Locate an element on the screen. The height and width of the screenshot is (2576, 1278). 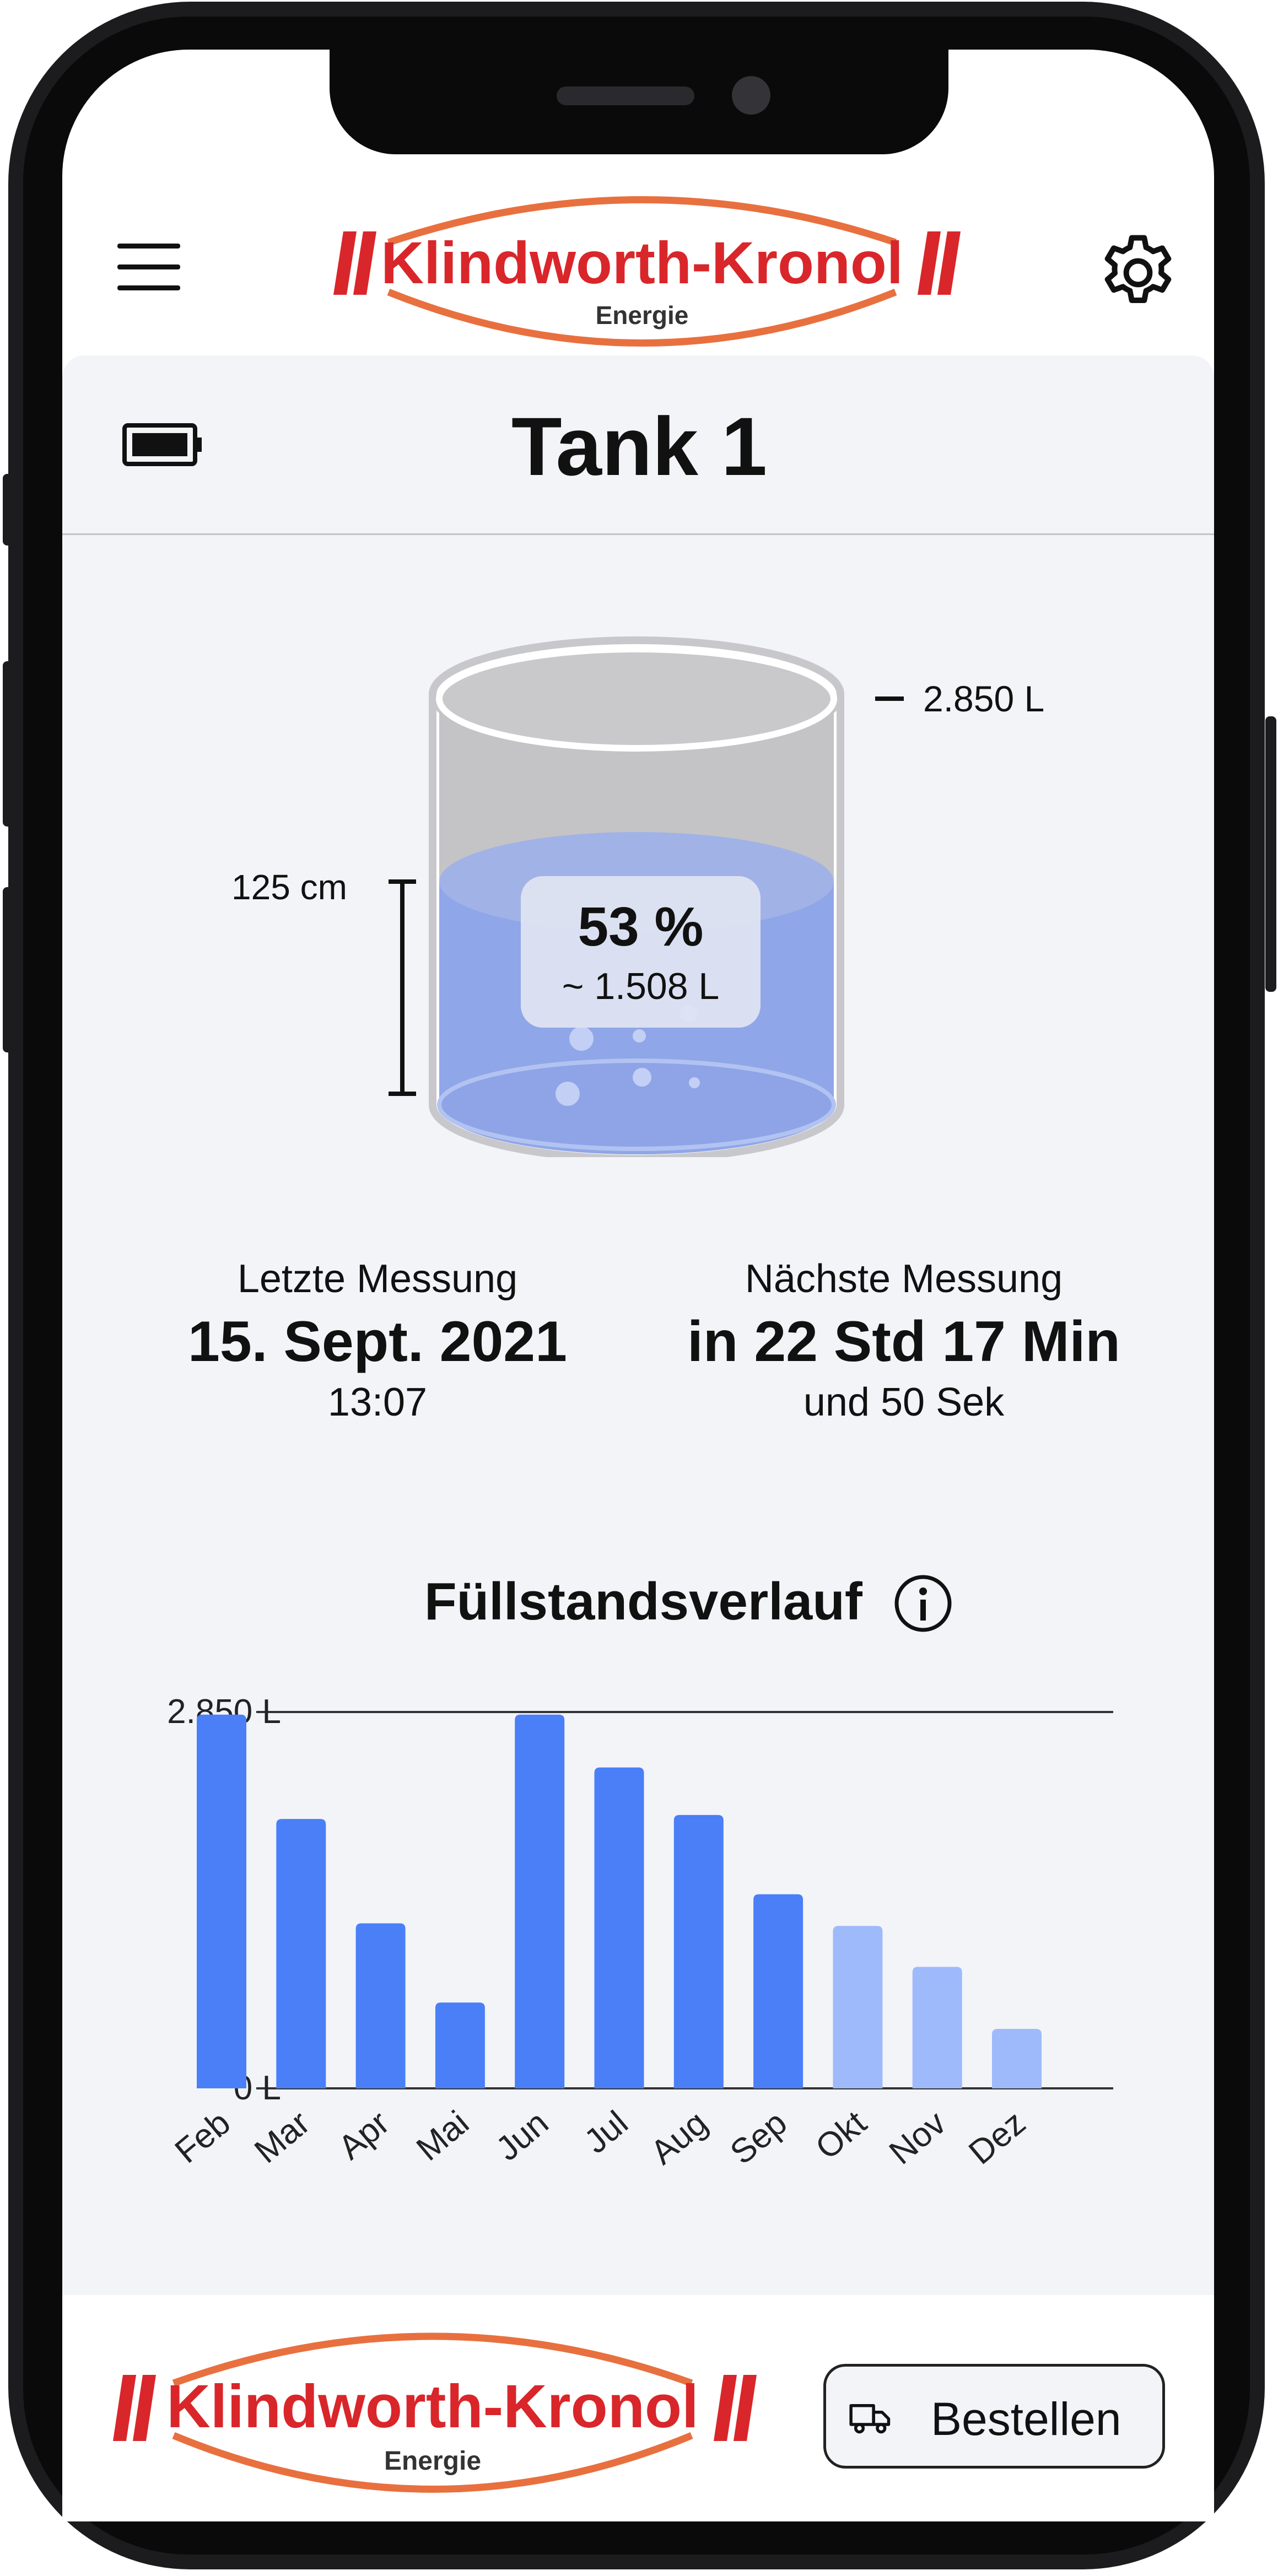
hamburger-menu-icon is located at coordinates (148, 267).